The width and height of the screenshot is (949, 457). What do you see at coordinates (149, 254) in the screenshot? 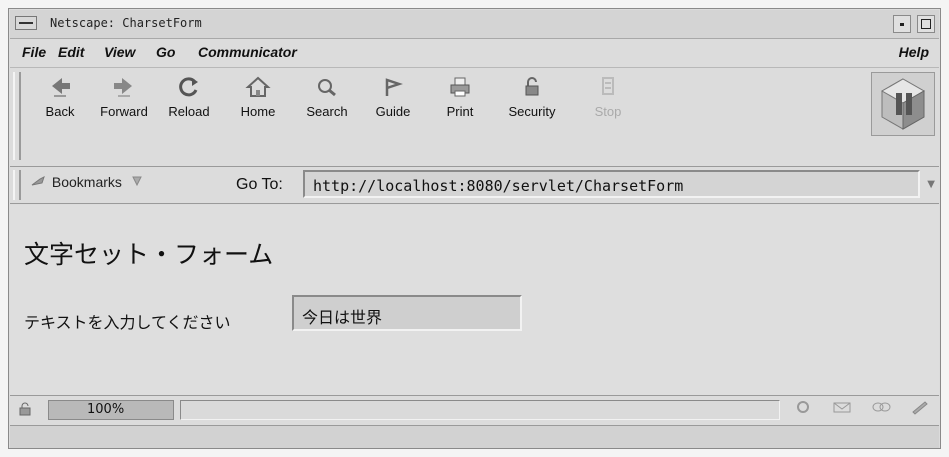
I see `page-title: 文字セット・フォーム` at bounding box center [149, 254].